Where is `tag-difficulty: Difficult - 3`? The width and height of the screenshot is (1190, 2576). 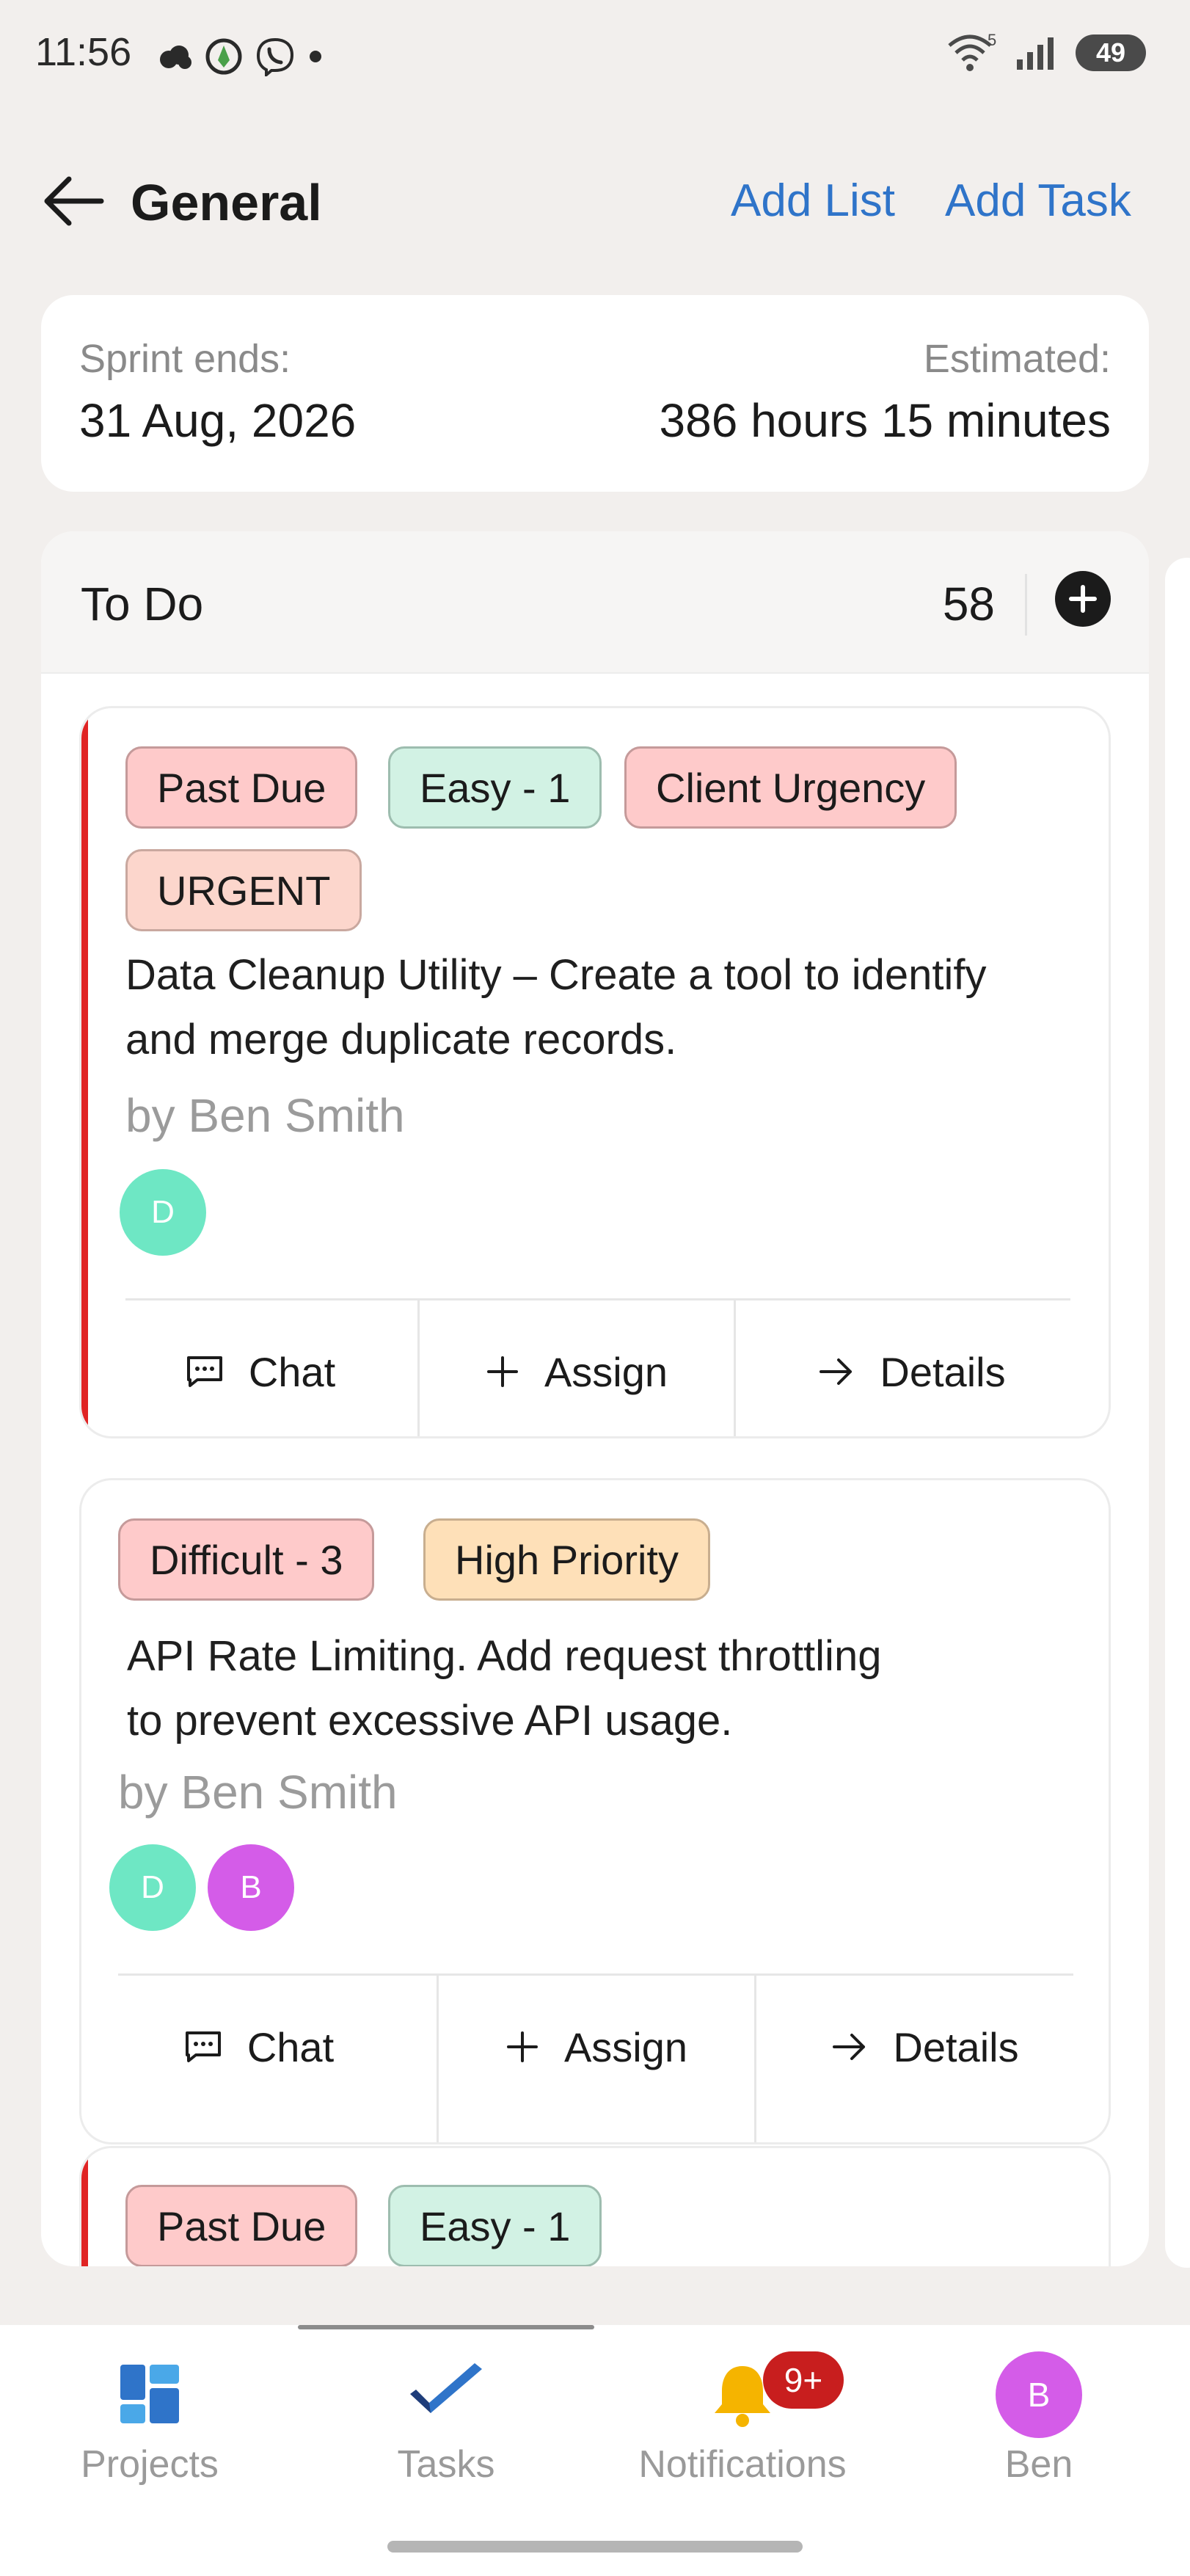 tag-difficulty: Difficult - 3 is located at coordinates (247, 1559).